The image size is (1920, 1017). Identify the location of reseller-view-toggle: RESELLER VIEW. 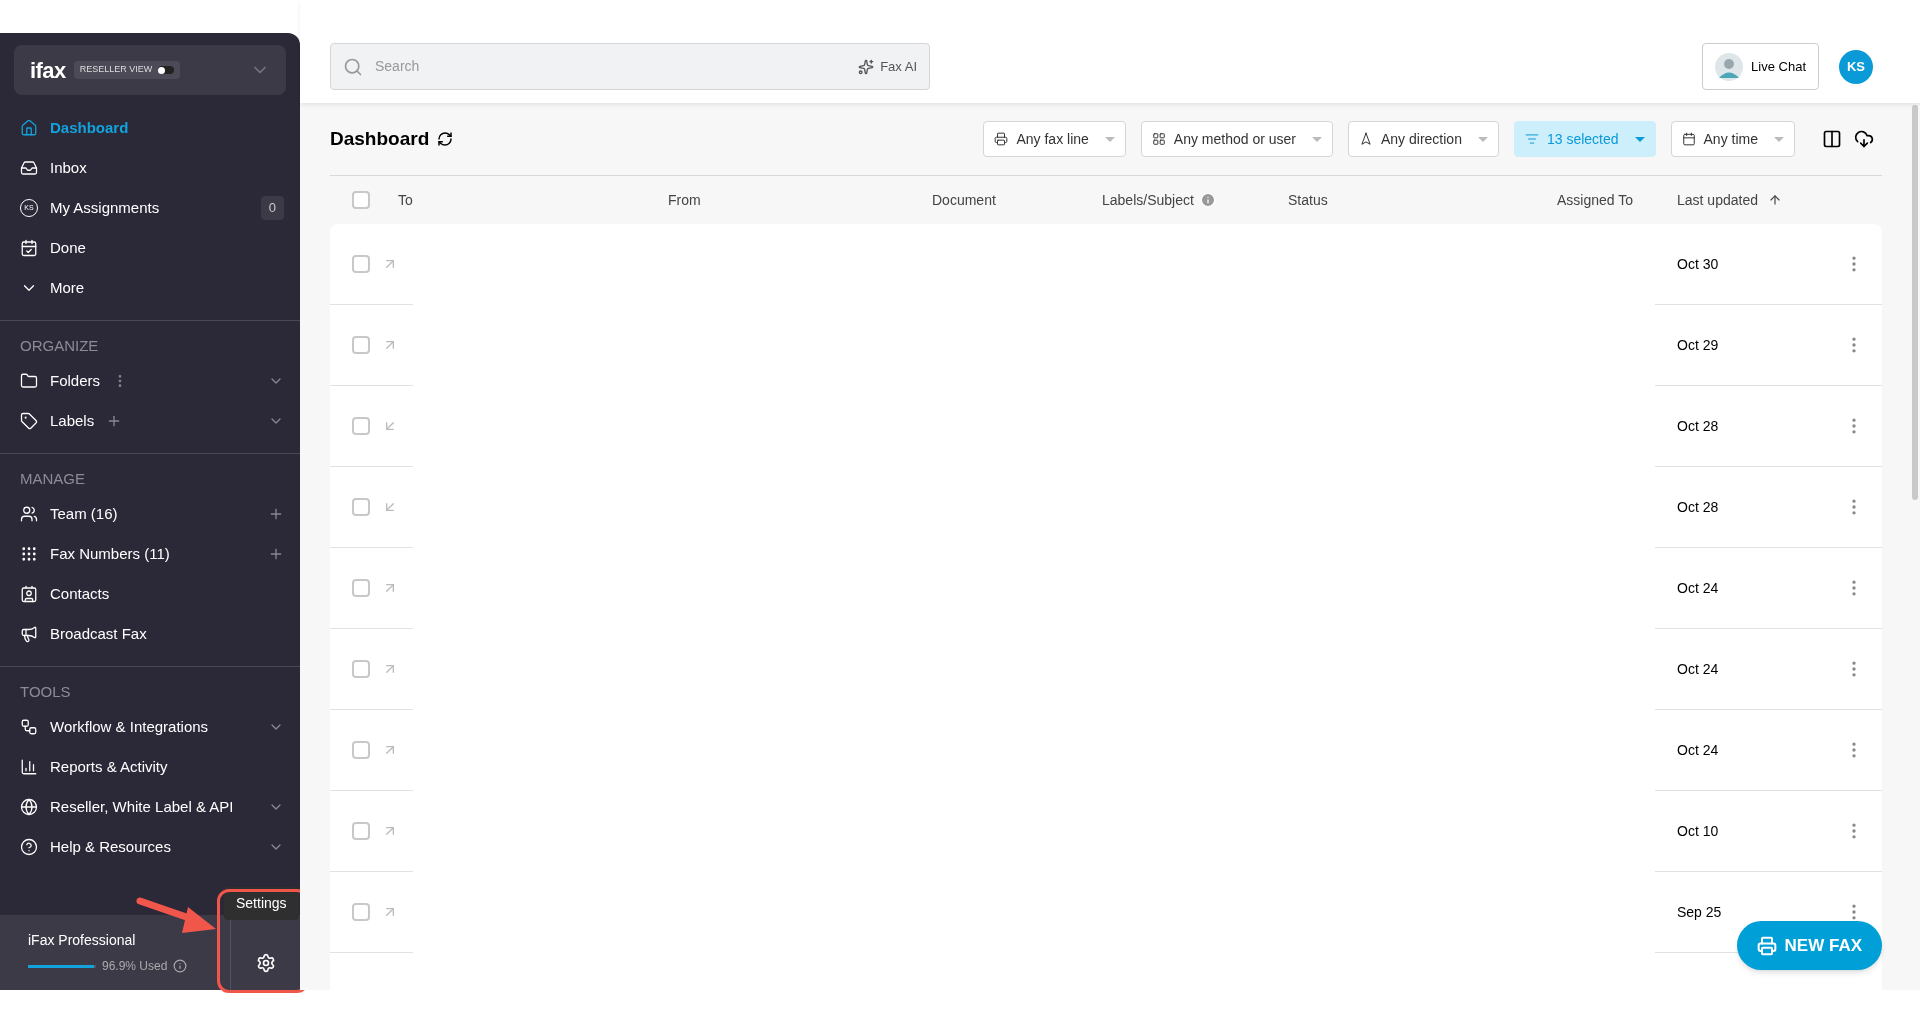
(127, 70).